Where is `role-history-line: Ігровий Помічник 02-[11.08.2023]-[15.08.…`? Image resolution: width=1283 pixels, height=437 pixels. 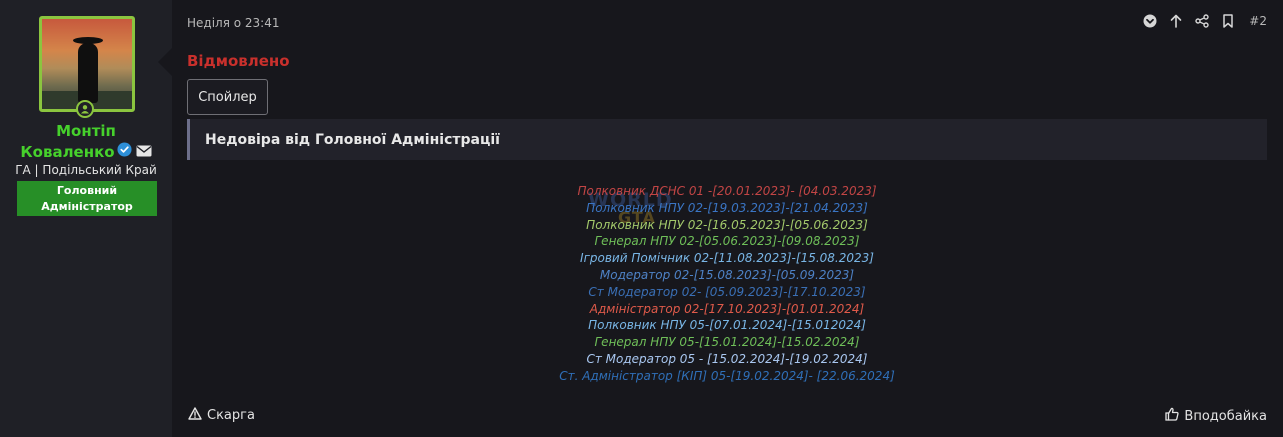 role-history-line: Ігровий Помічник 02-[11.08.2023]-[15.08.… is located at coordinates (727, 258).